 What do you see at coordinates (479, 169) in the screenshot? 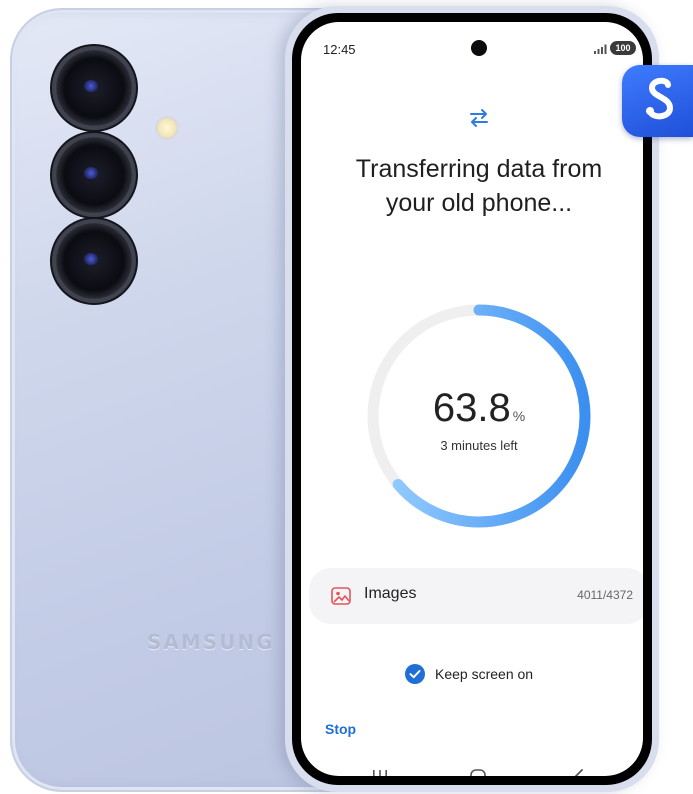
I see `title-line: Transferring data from` at bounding box center [479, 169].